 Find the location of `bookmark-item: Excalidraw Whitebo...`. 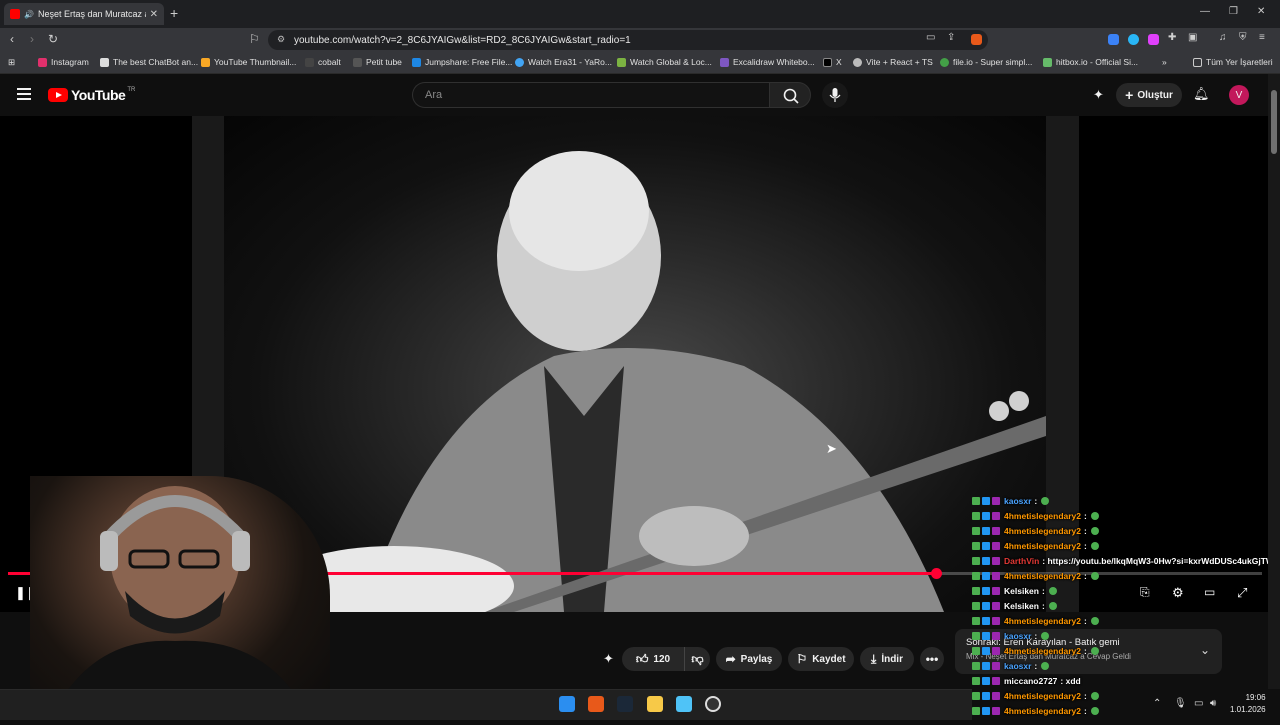

bookmark-item: Excalidraw Whitebo... is located at coordinates (767, 62).